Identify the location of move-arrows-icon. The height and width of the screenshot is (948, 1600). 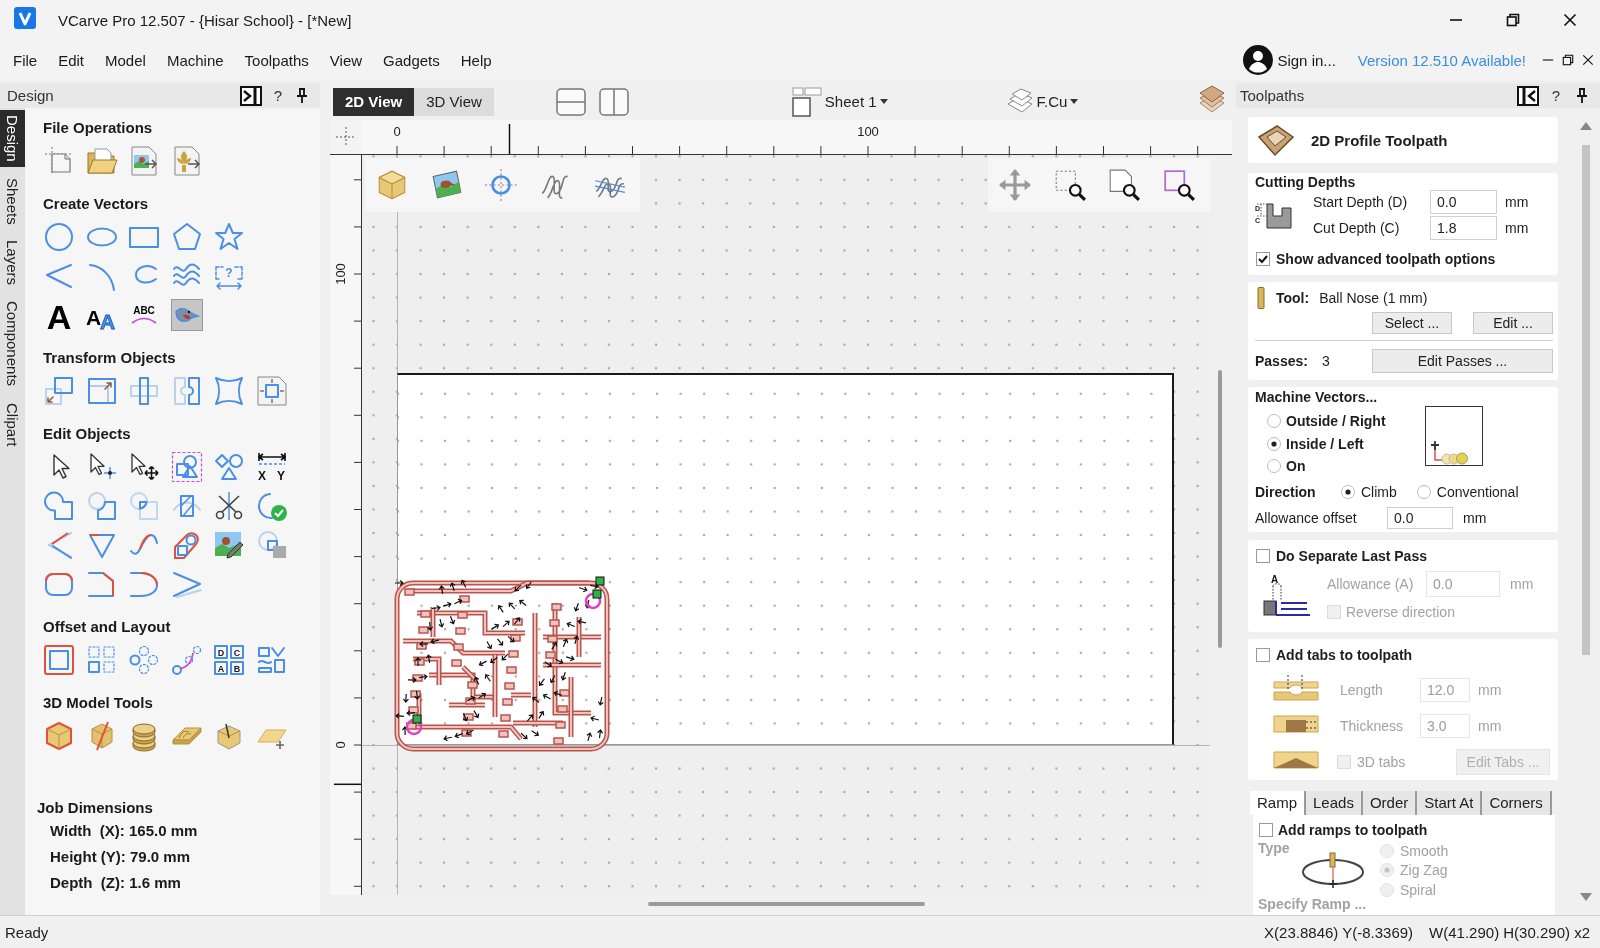
(1015, 185).